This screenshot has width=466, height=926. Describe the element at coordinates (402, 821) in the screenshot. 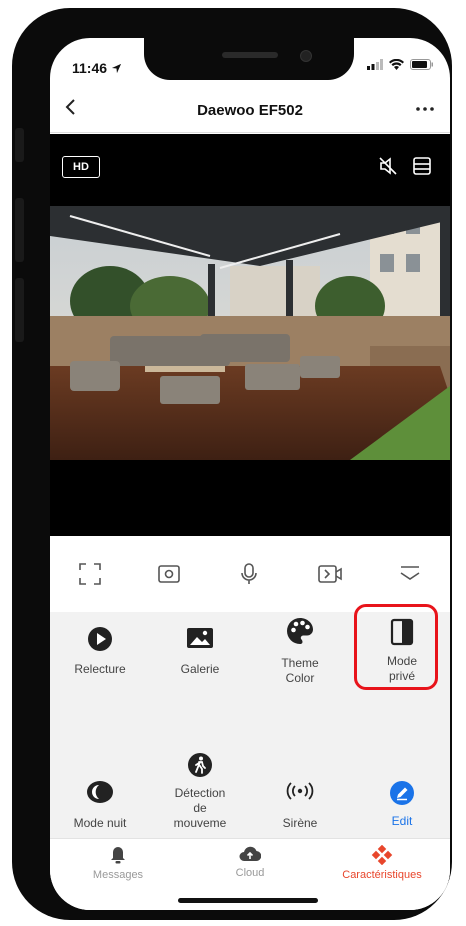

I see `feature-label: Edit` at that location.